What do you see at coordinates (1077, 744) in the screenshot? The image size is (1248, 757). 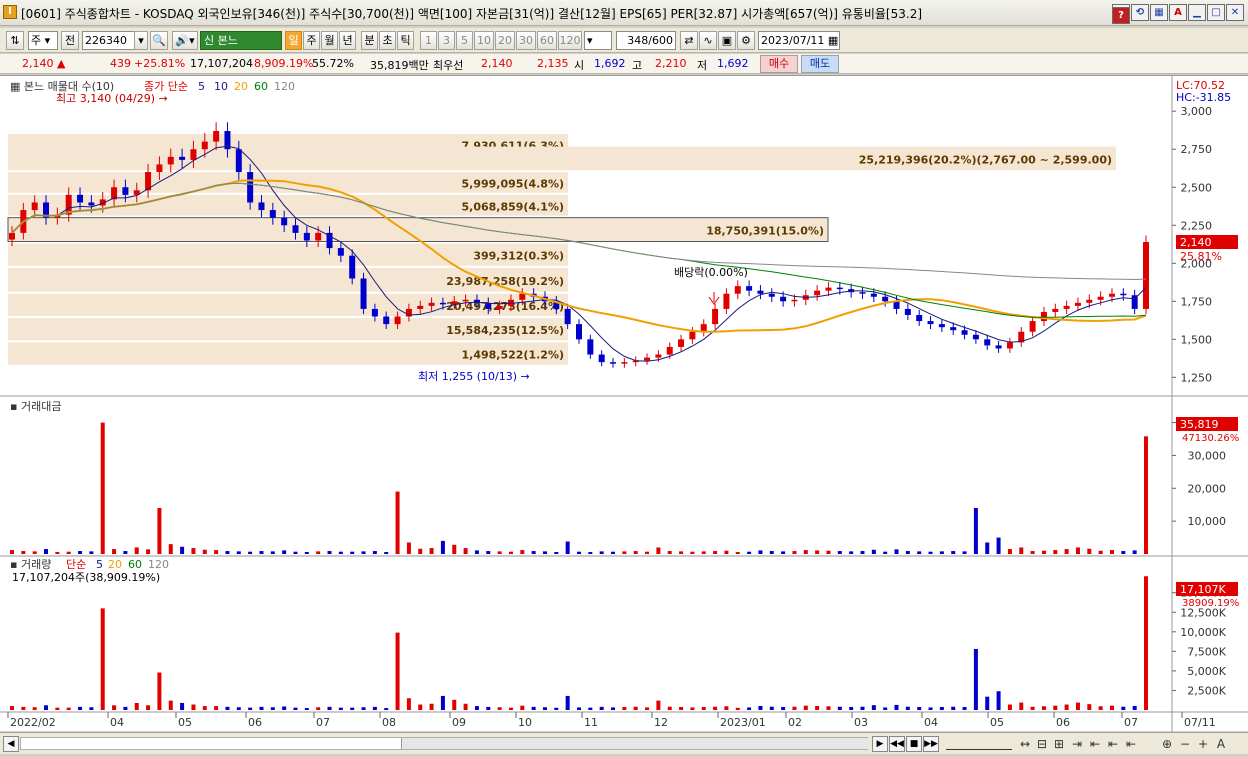 I see `jump-end-icon: ⇥` at bounding box center [1077, 744].